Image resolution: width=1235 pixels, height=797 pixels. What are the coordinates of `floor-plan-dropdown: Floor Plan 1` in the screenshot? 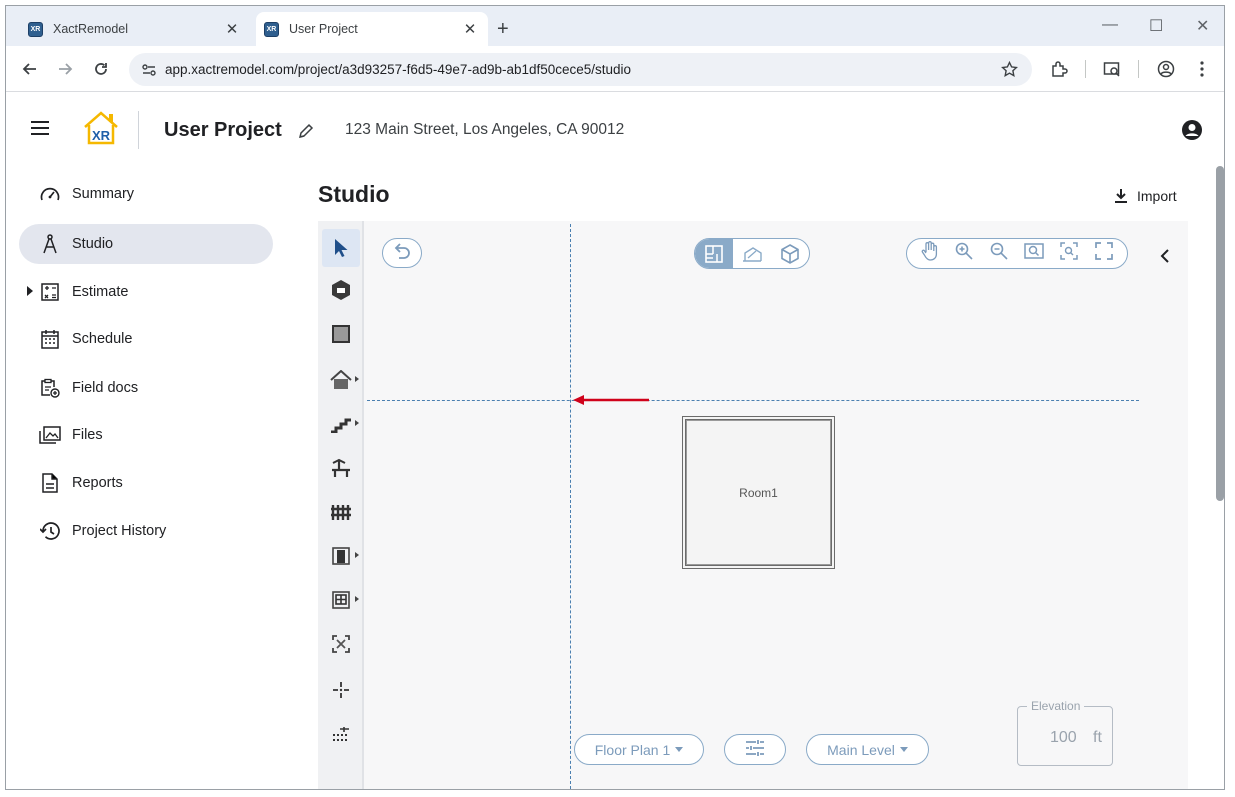 It's located at (639, 749).